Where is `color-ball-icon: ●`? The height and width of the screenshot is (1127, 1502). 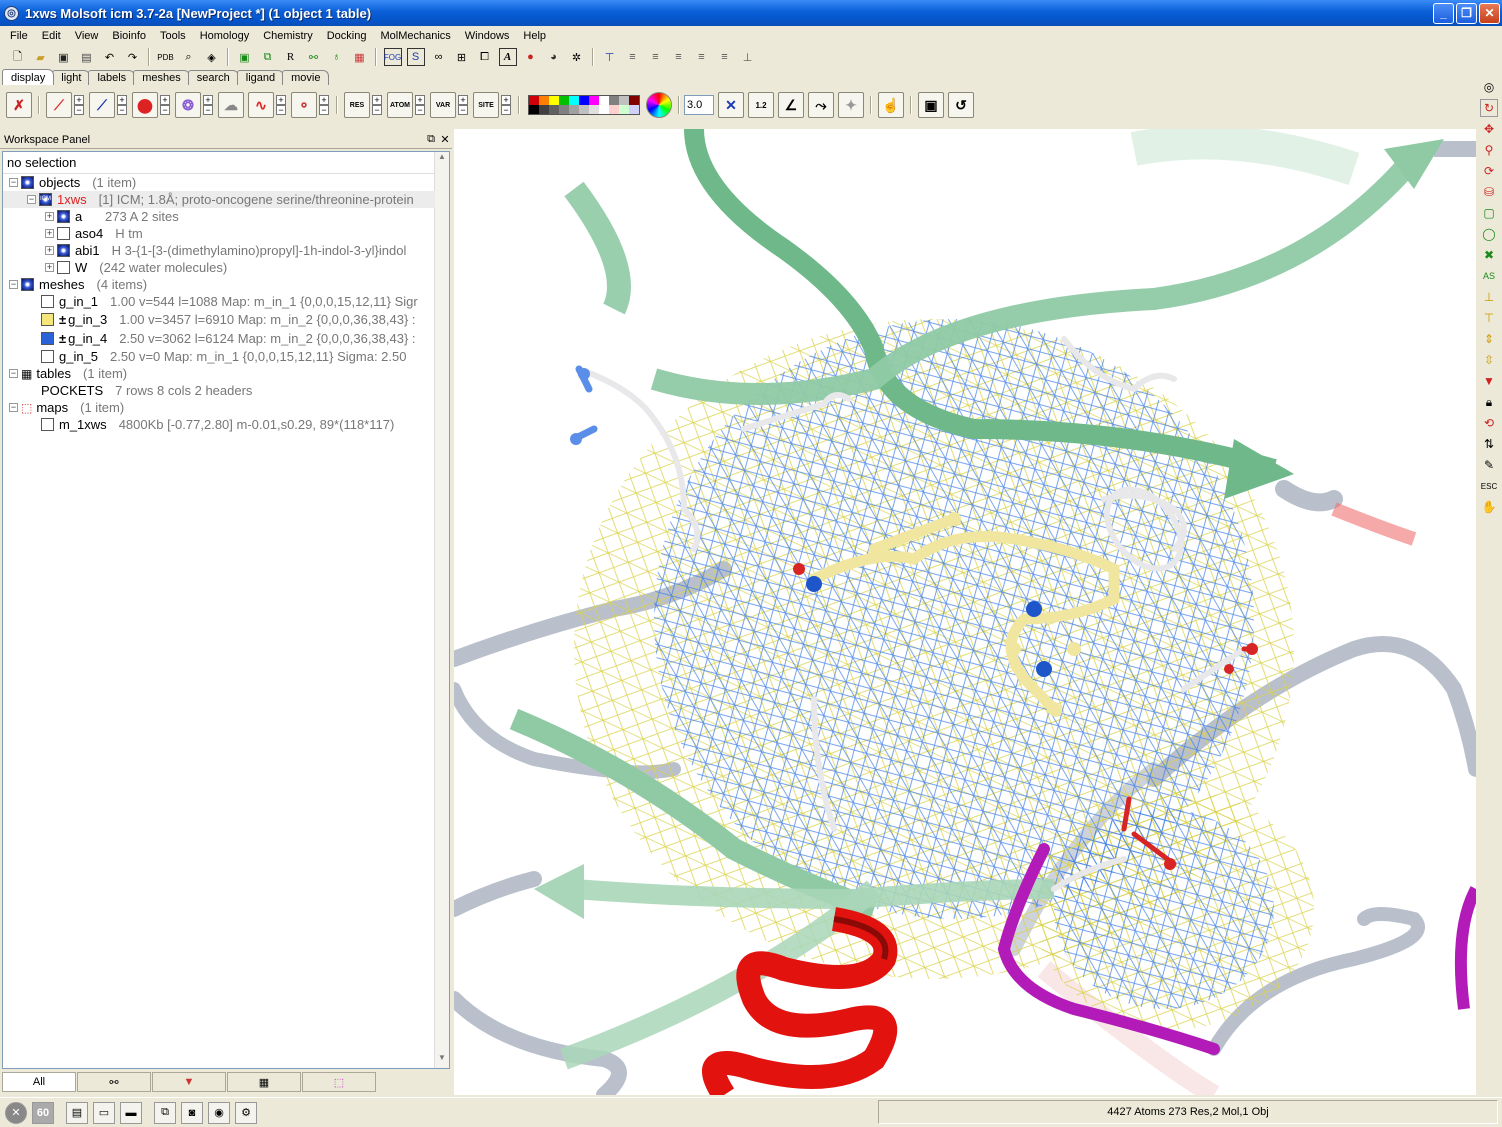
color-ball-icon: ● is located at coordinates (531, 57).